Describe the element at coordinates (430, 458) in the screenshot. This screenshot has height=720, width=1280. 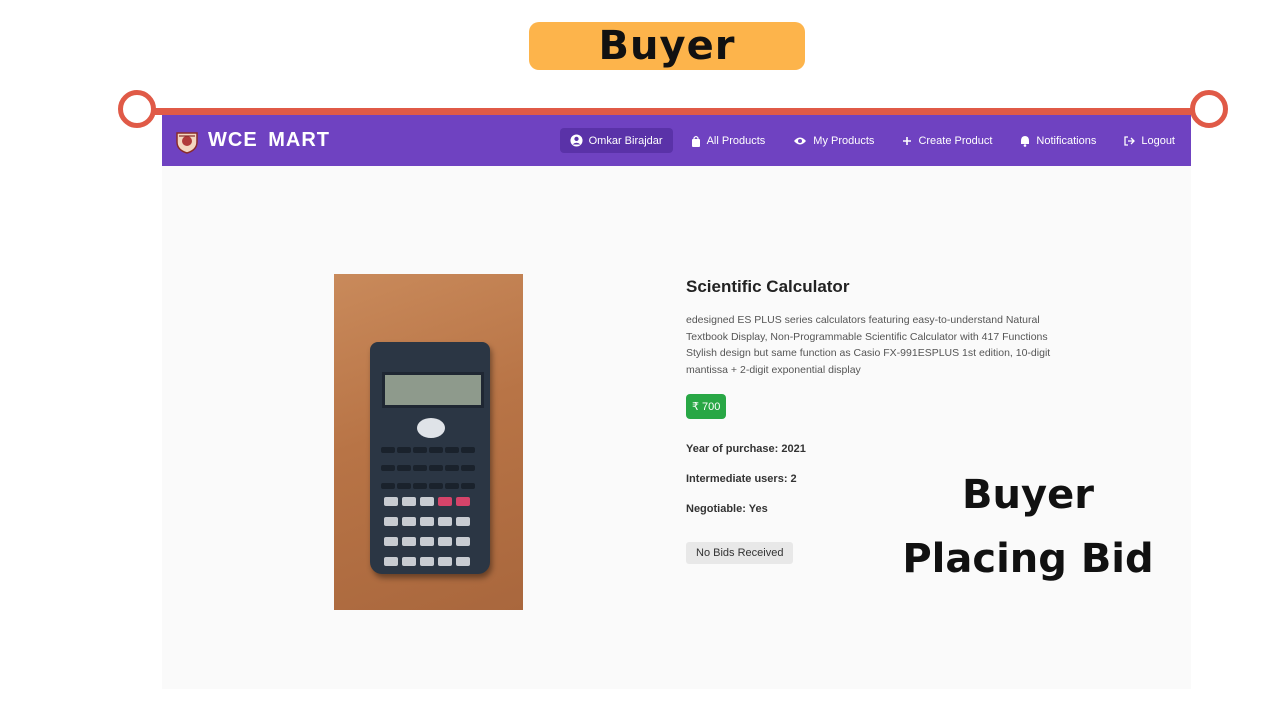
I see `calculator-illustration` at that location.